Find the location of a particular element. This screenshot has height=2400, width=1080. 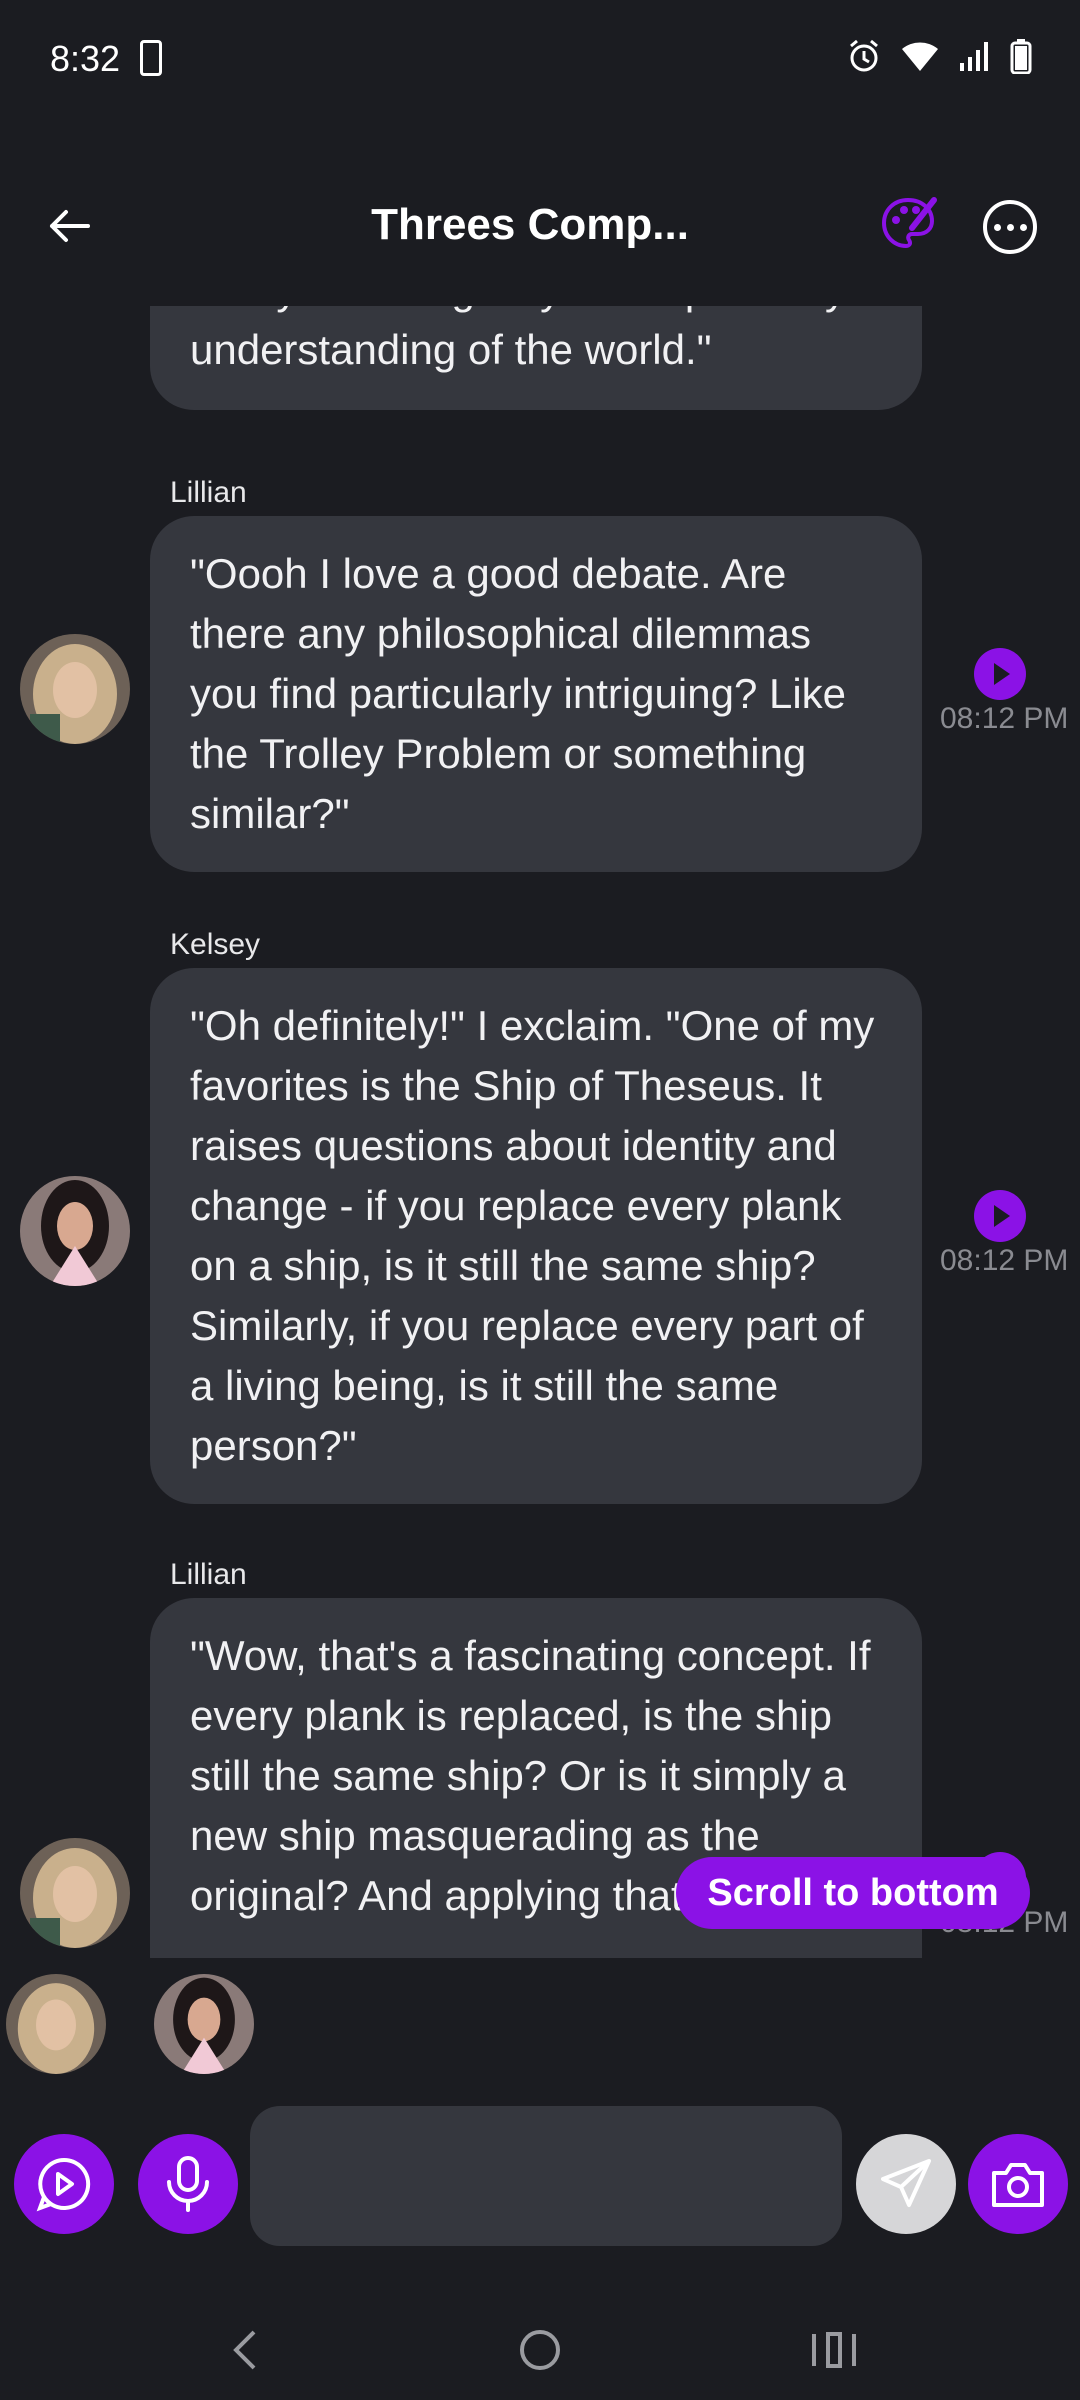

system-nav-bar is located at coordinates (540, 2345).